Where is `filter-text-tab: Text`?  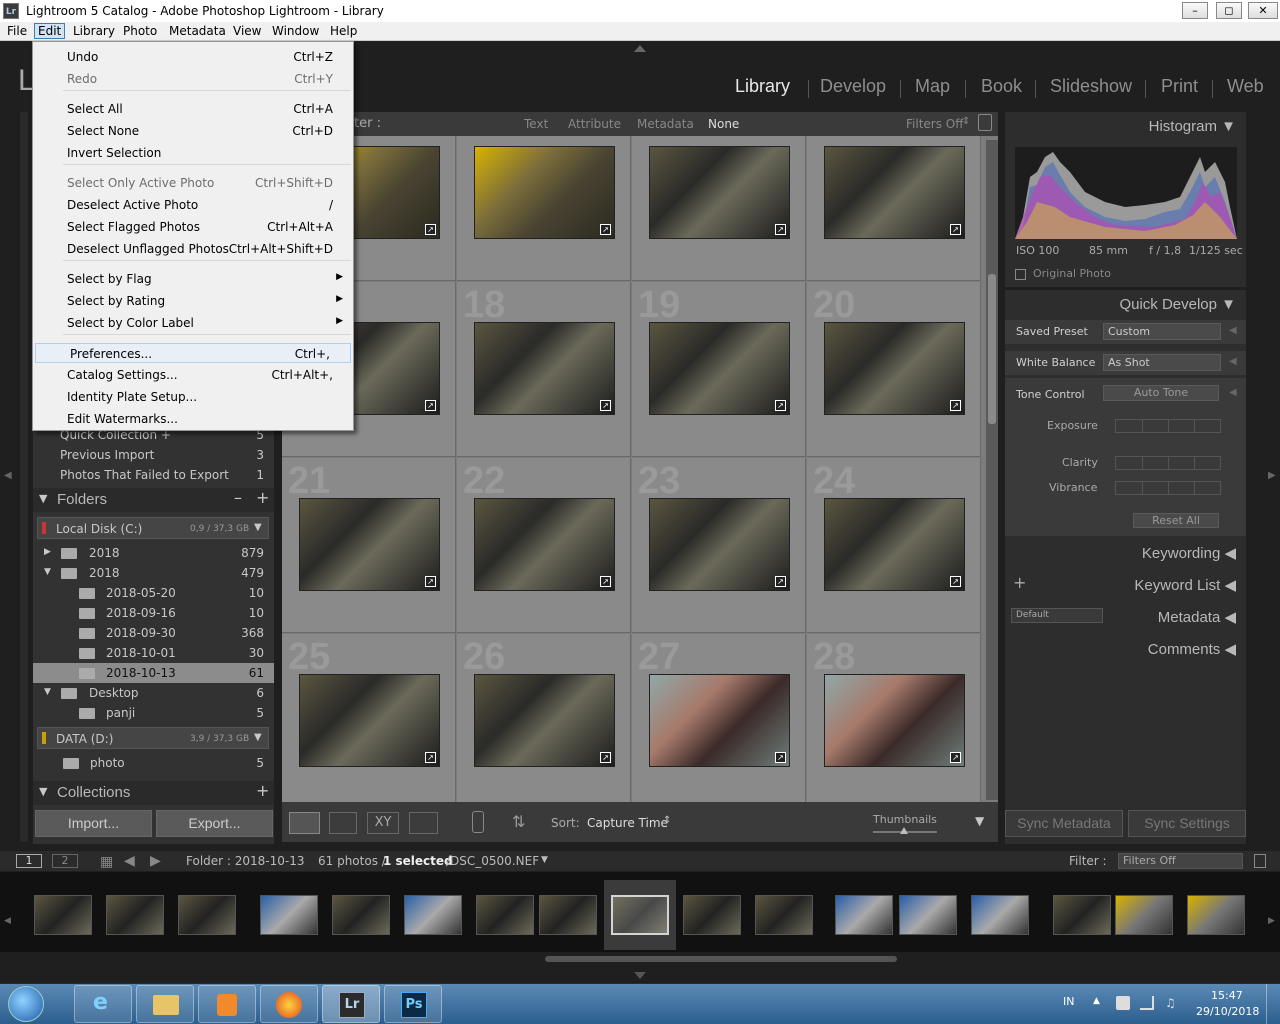
filter-text-tab: Text is located at coordinates (536, 124).